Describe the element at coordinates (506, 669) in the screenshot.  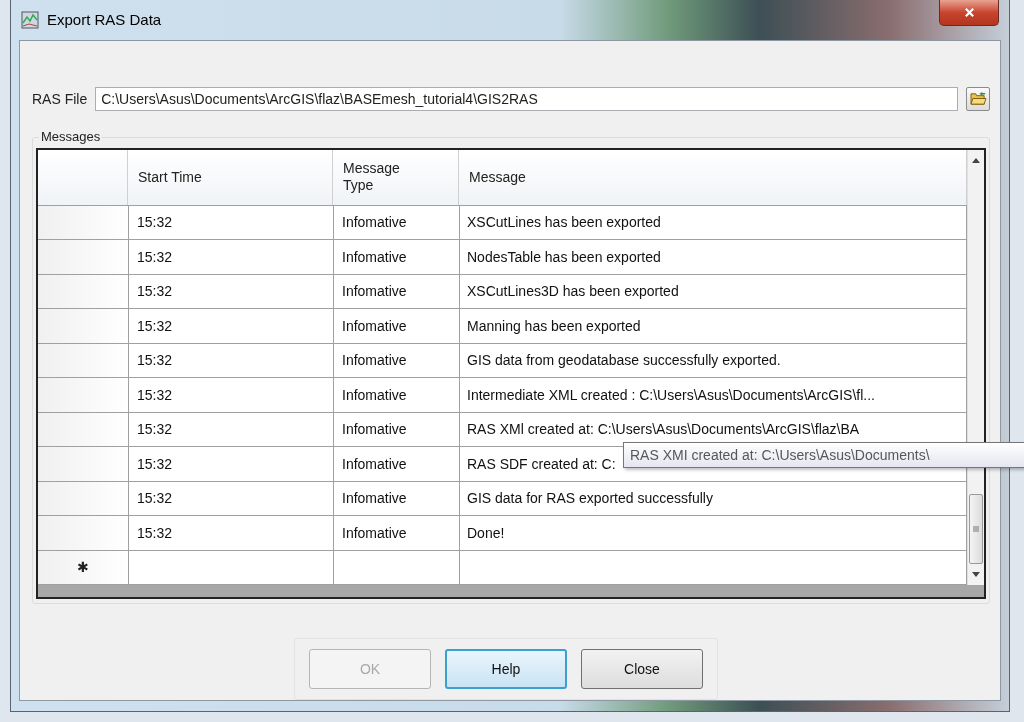
I see `dialog-button: Help` at that location.